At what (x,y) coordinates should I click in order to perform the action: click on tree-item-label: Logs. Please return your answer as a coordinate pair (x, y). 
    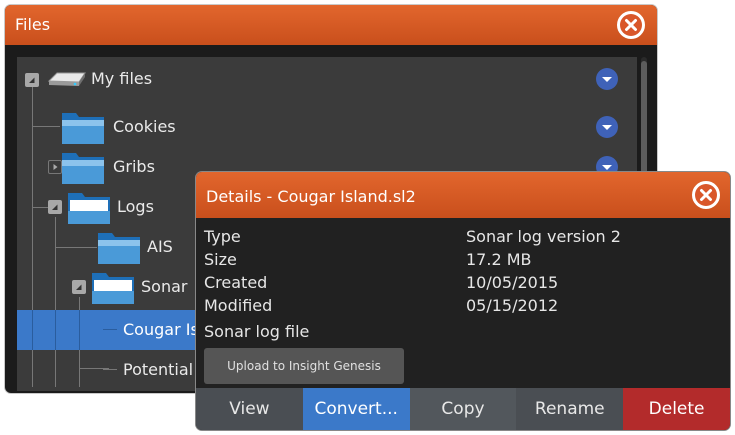
    Looking at the image, I should click on (135, 206).